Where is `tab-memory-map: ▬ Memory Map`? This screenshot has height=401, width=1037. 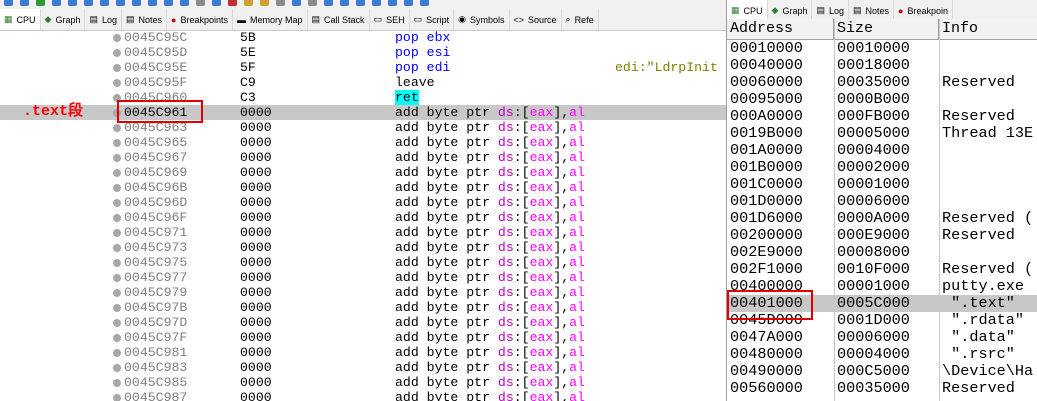 tab-memory-map: ▬ Memory Map is located at coordinates (270, 19).